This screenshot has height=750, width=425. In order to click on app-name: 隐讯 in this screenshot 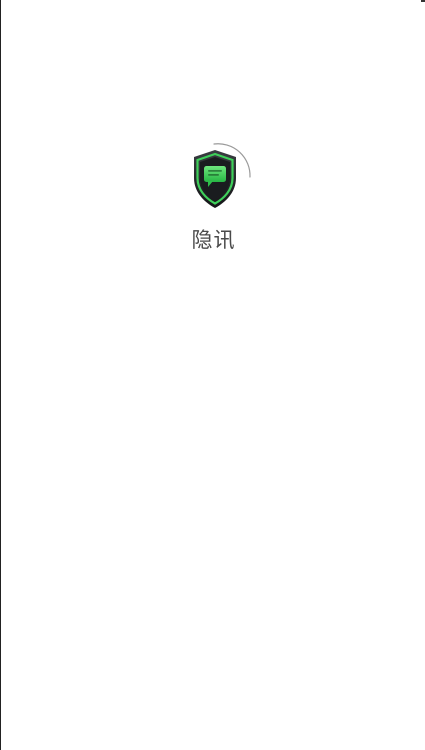, I will do `click(213, 240)`.